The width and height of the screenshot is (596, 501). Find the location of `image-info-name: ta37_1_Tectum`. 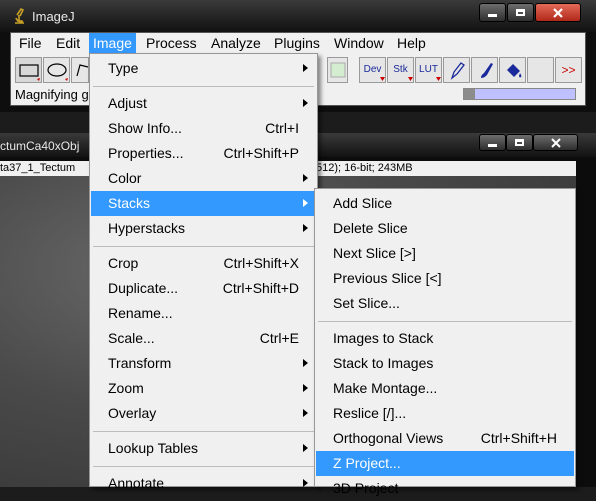

image-info-name: ta37_1_Tectum is located at coordinates (38, 168).